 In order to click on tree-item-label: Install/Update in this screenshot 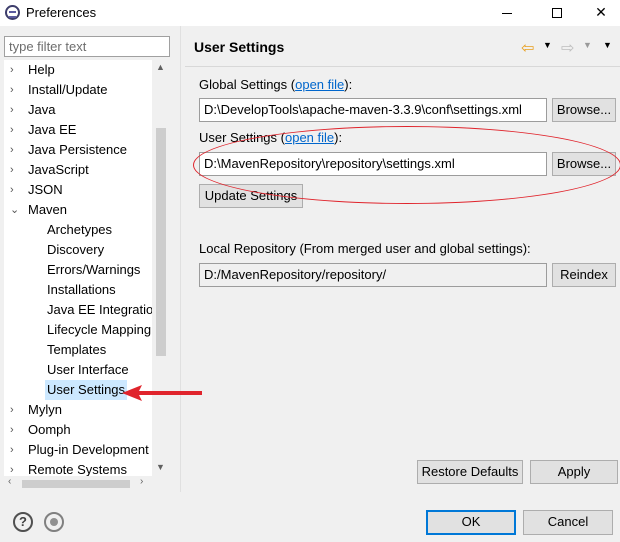, I will do `click(68, 89)`.